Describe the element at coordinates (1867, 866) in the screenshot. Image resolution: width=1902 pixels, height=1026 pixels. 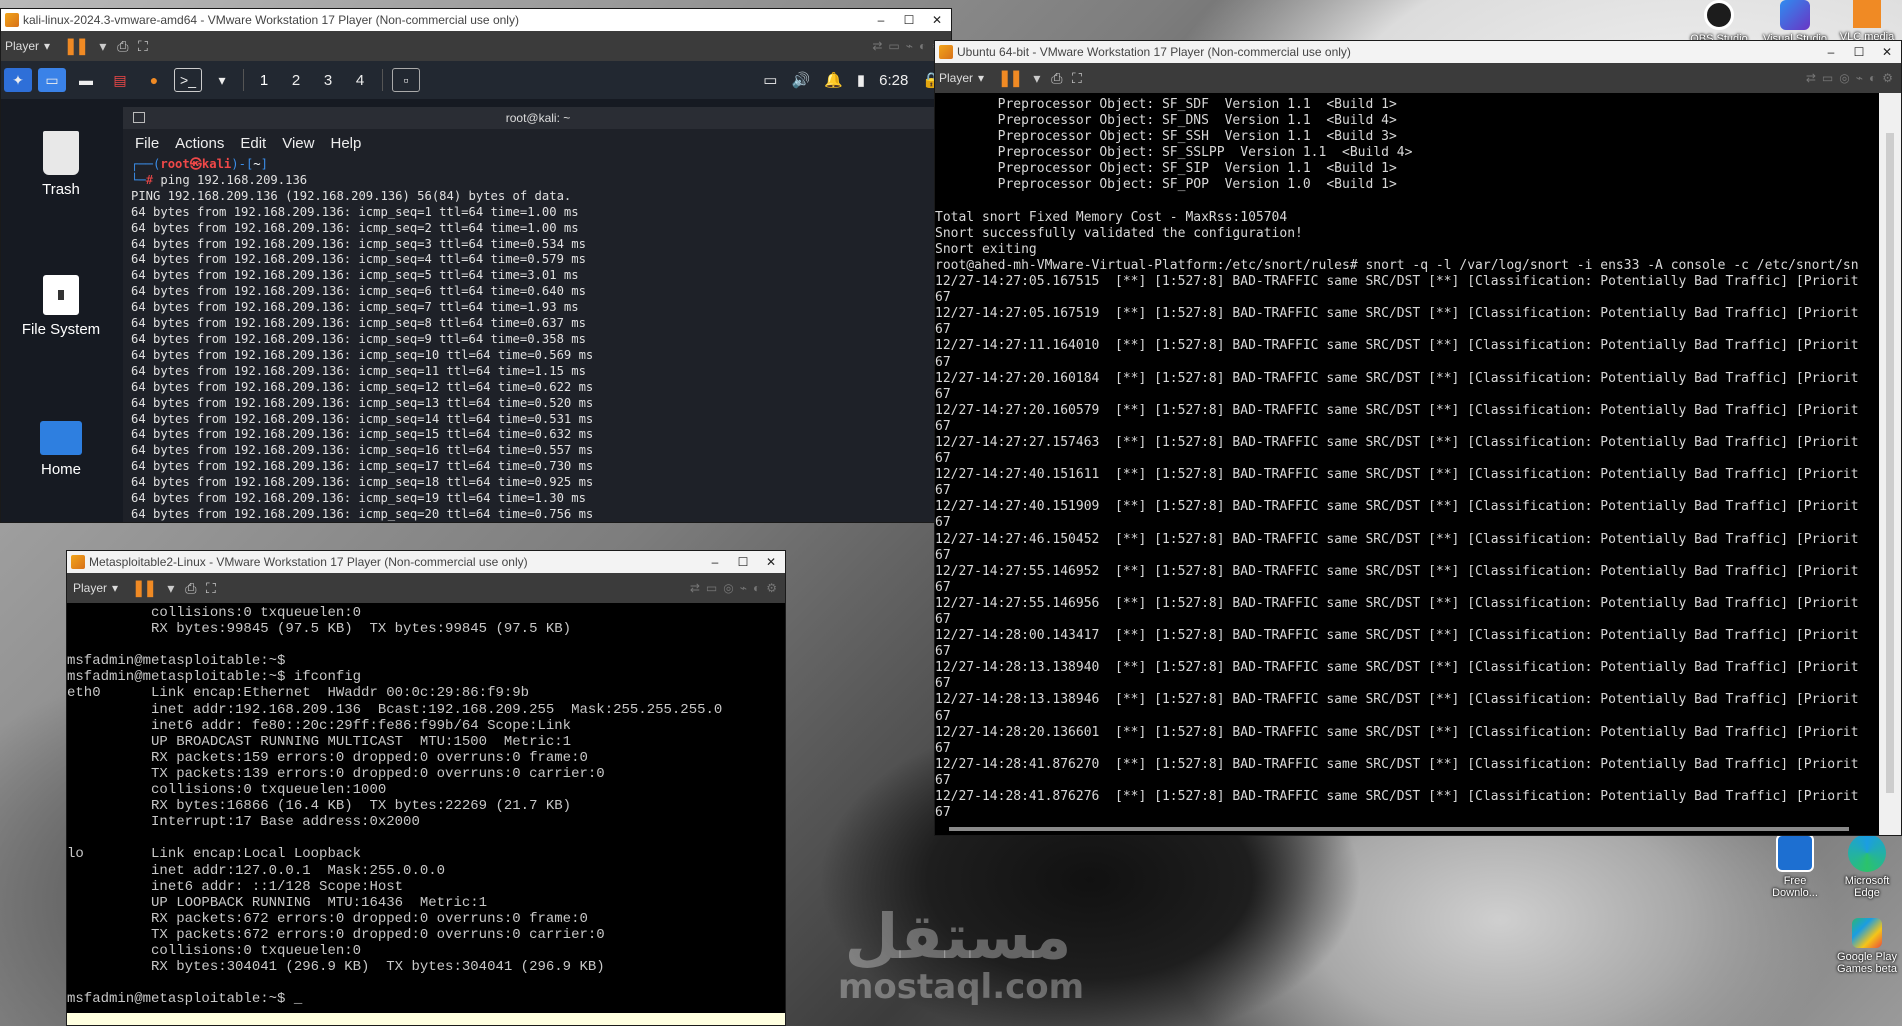
I see `desktop-icon-edge: Microsoft Edge` at that location.